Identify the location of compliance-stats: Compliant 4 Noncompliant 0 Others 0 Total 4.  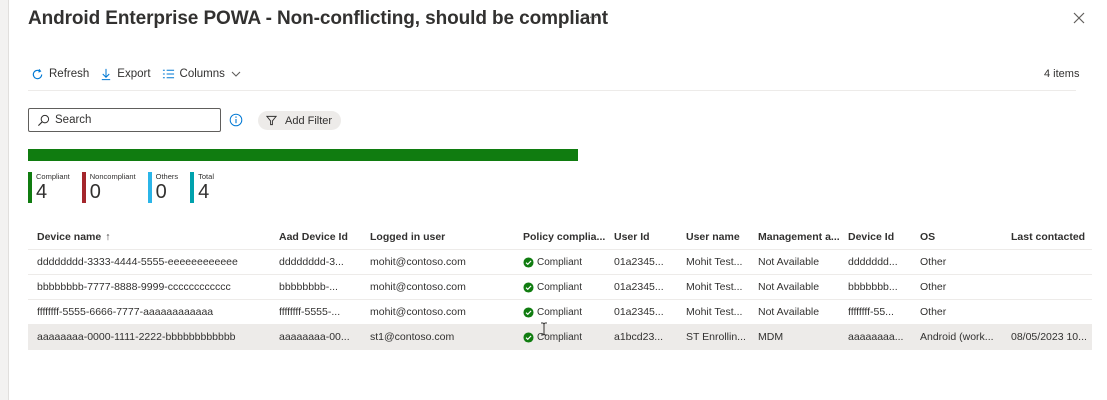
(127, 187).